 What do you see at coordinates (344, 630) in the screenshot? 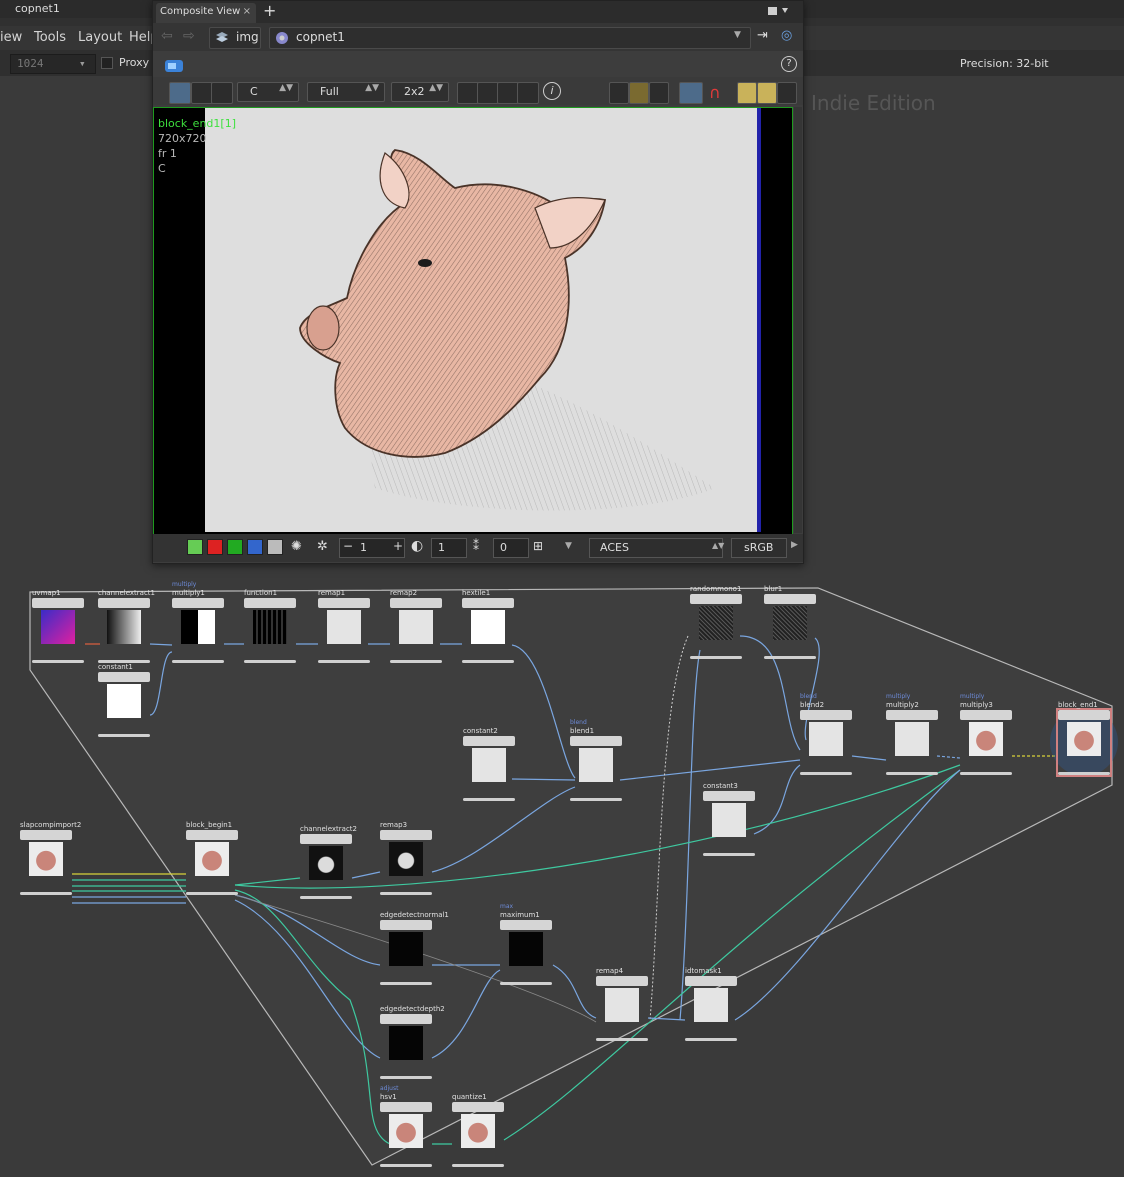
I see `node-remap1` at bounding box center [344, 630].